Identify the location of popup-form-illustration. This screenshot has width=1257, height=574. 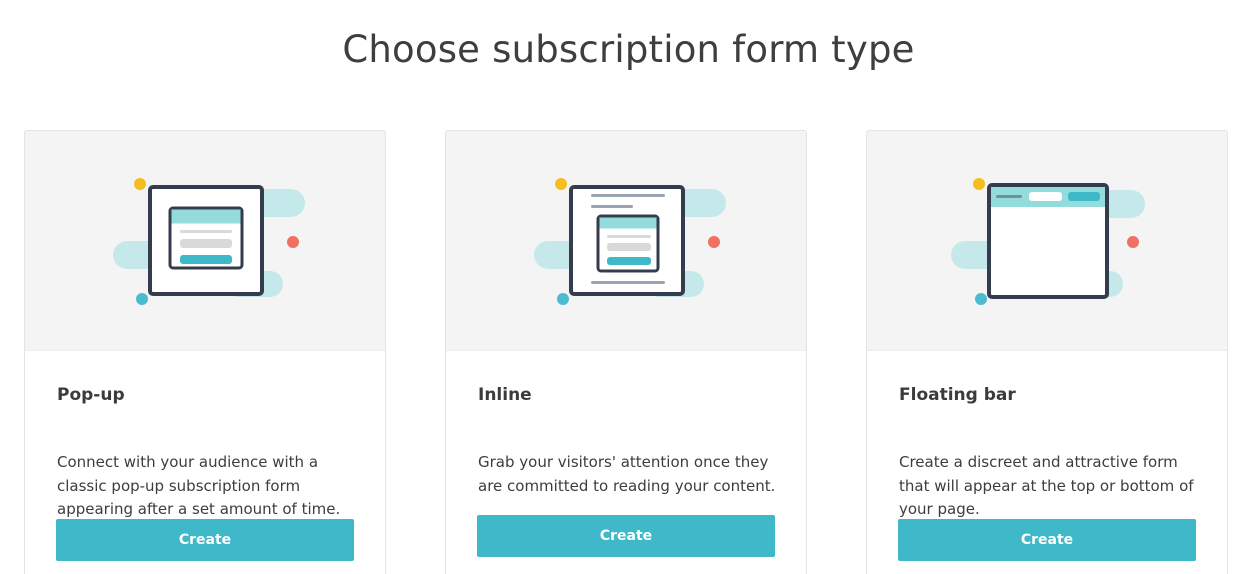
(205, 241).